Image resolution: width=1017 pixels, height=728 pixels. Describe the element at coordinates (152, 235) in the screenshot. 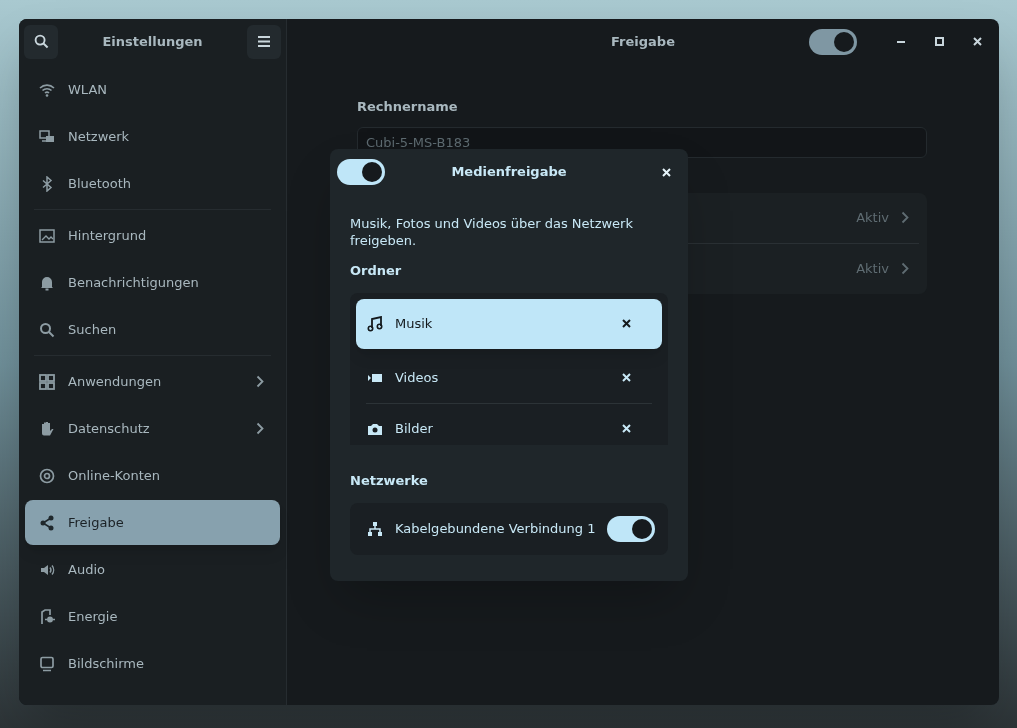

I see `sidebar-item: Hintergrund` at that location.